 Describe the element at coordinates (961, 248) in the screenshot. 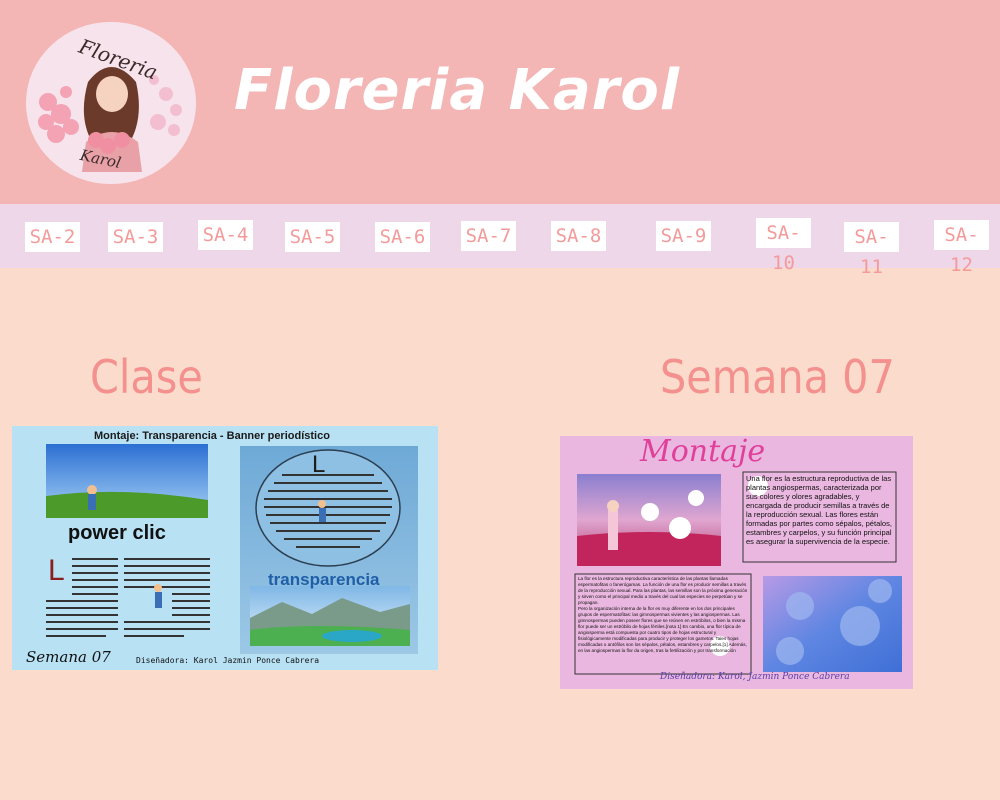

I see `nav-link-sa-12: SA-12` at that location.